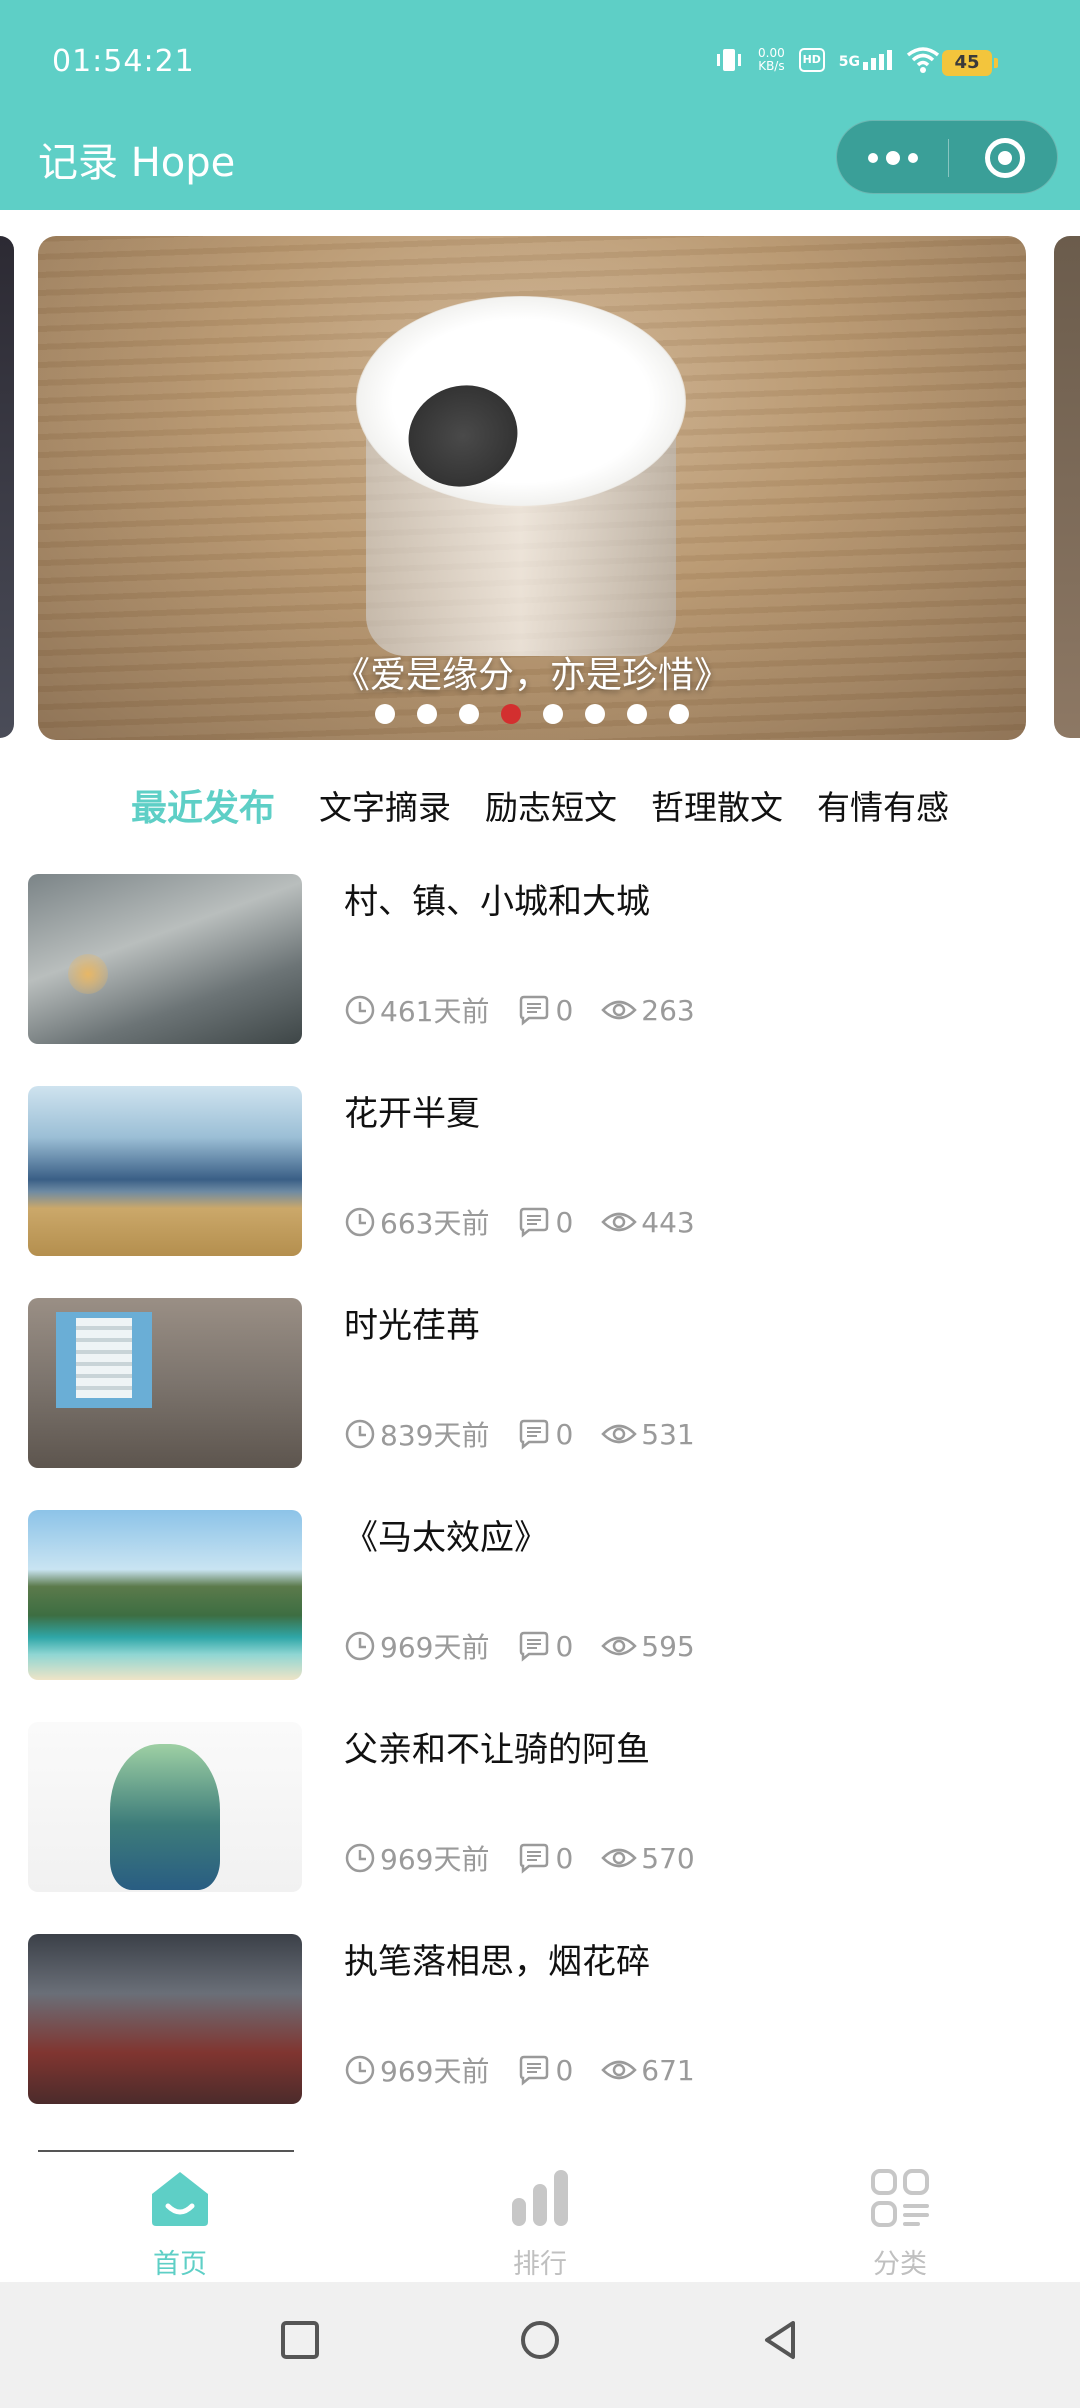 Image resolution: width=1080 pixels, height=2408 pixels. I want to click on hd-badge: HD, so click(811, 60).